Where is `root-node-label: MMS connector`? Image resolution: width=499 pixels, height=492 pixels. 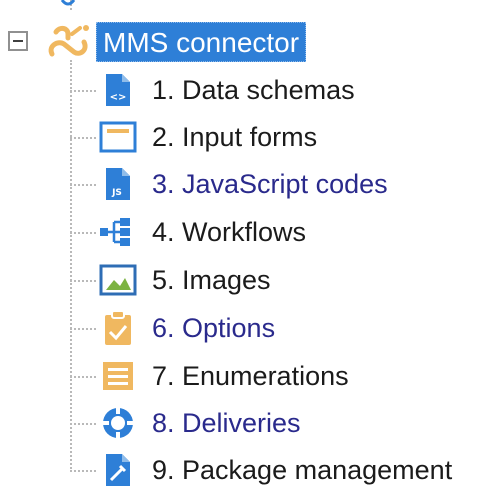 root-node-label: MMS connector is located at coordinates (201, 42).